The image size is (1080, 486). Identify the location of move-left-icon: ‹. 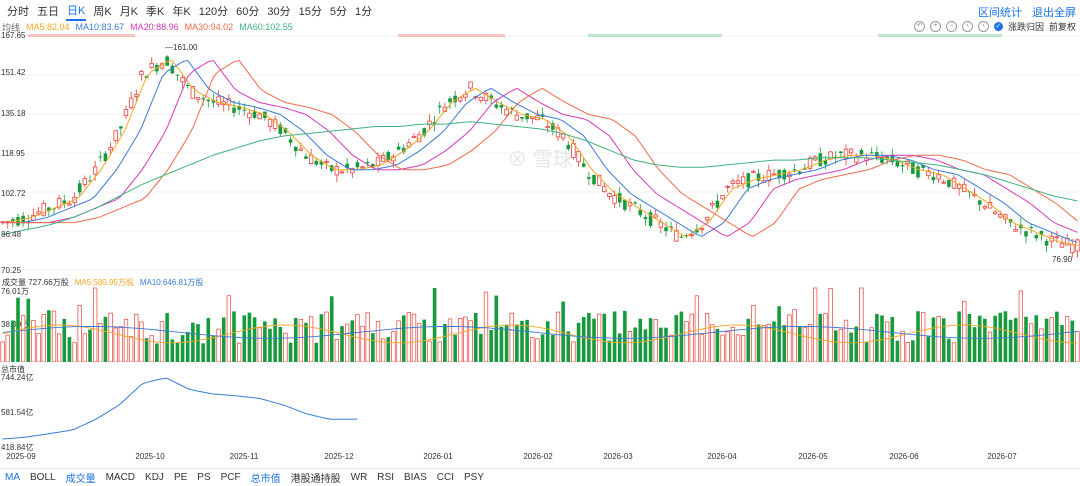
(967, 26).